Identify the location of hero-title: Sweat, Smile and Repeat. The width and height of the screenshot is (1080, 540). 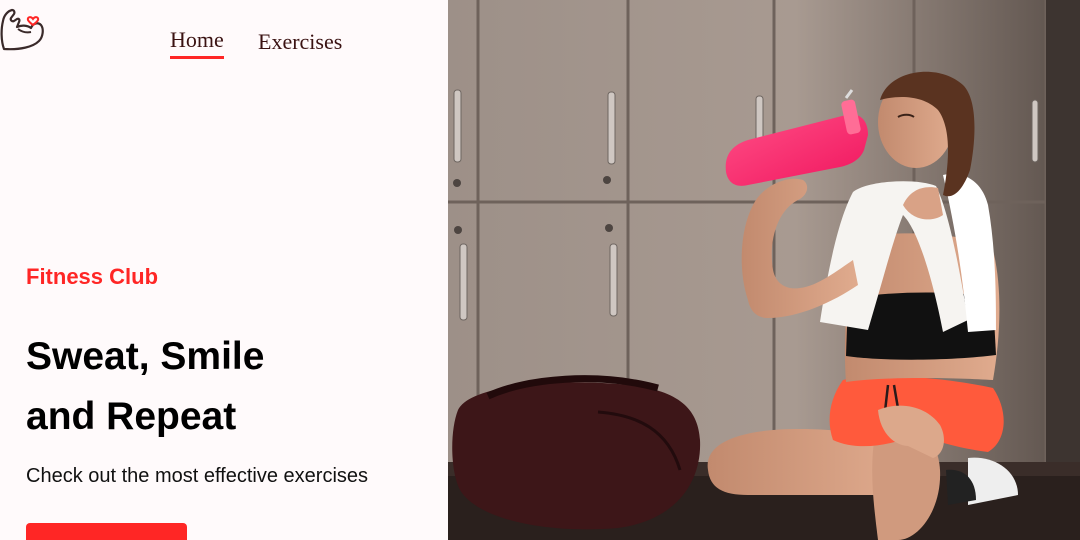
(145, 387).